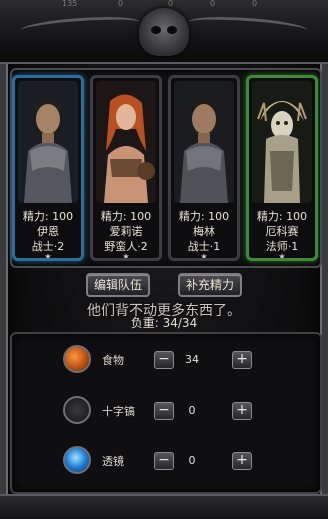  I want to click on shaman-portrait-icon, so click(282, 142).